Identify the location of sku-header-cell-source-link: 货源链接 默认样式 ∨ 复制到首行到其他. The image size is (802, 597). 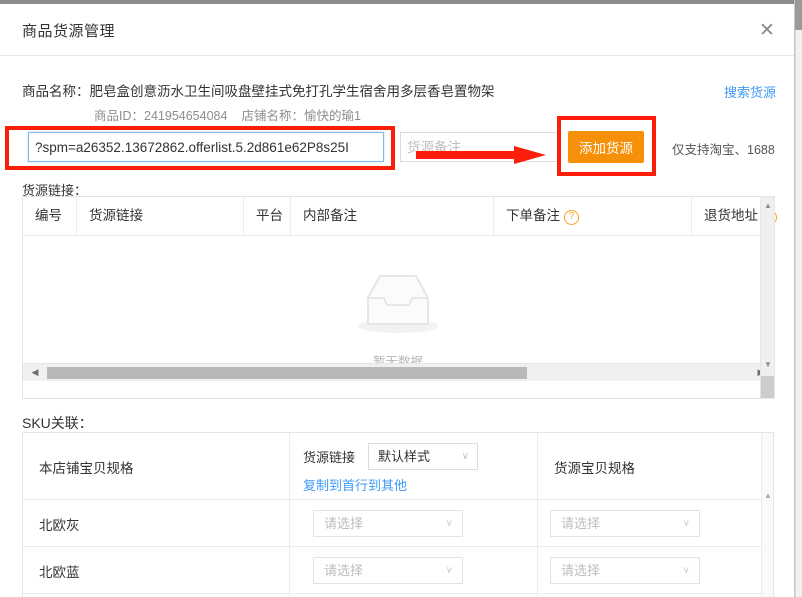
(414, 466).